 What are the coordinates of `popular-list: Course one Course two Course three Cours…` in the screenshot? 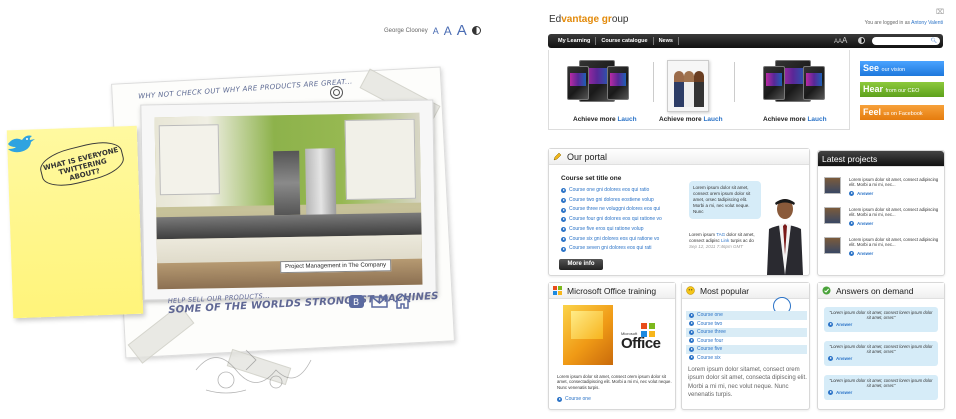 It's located at (746, 336).